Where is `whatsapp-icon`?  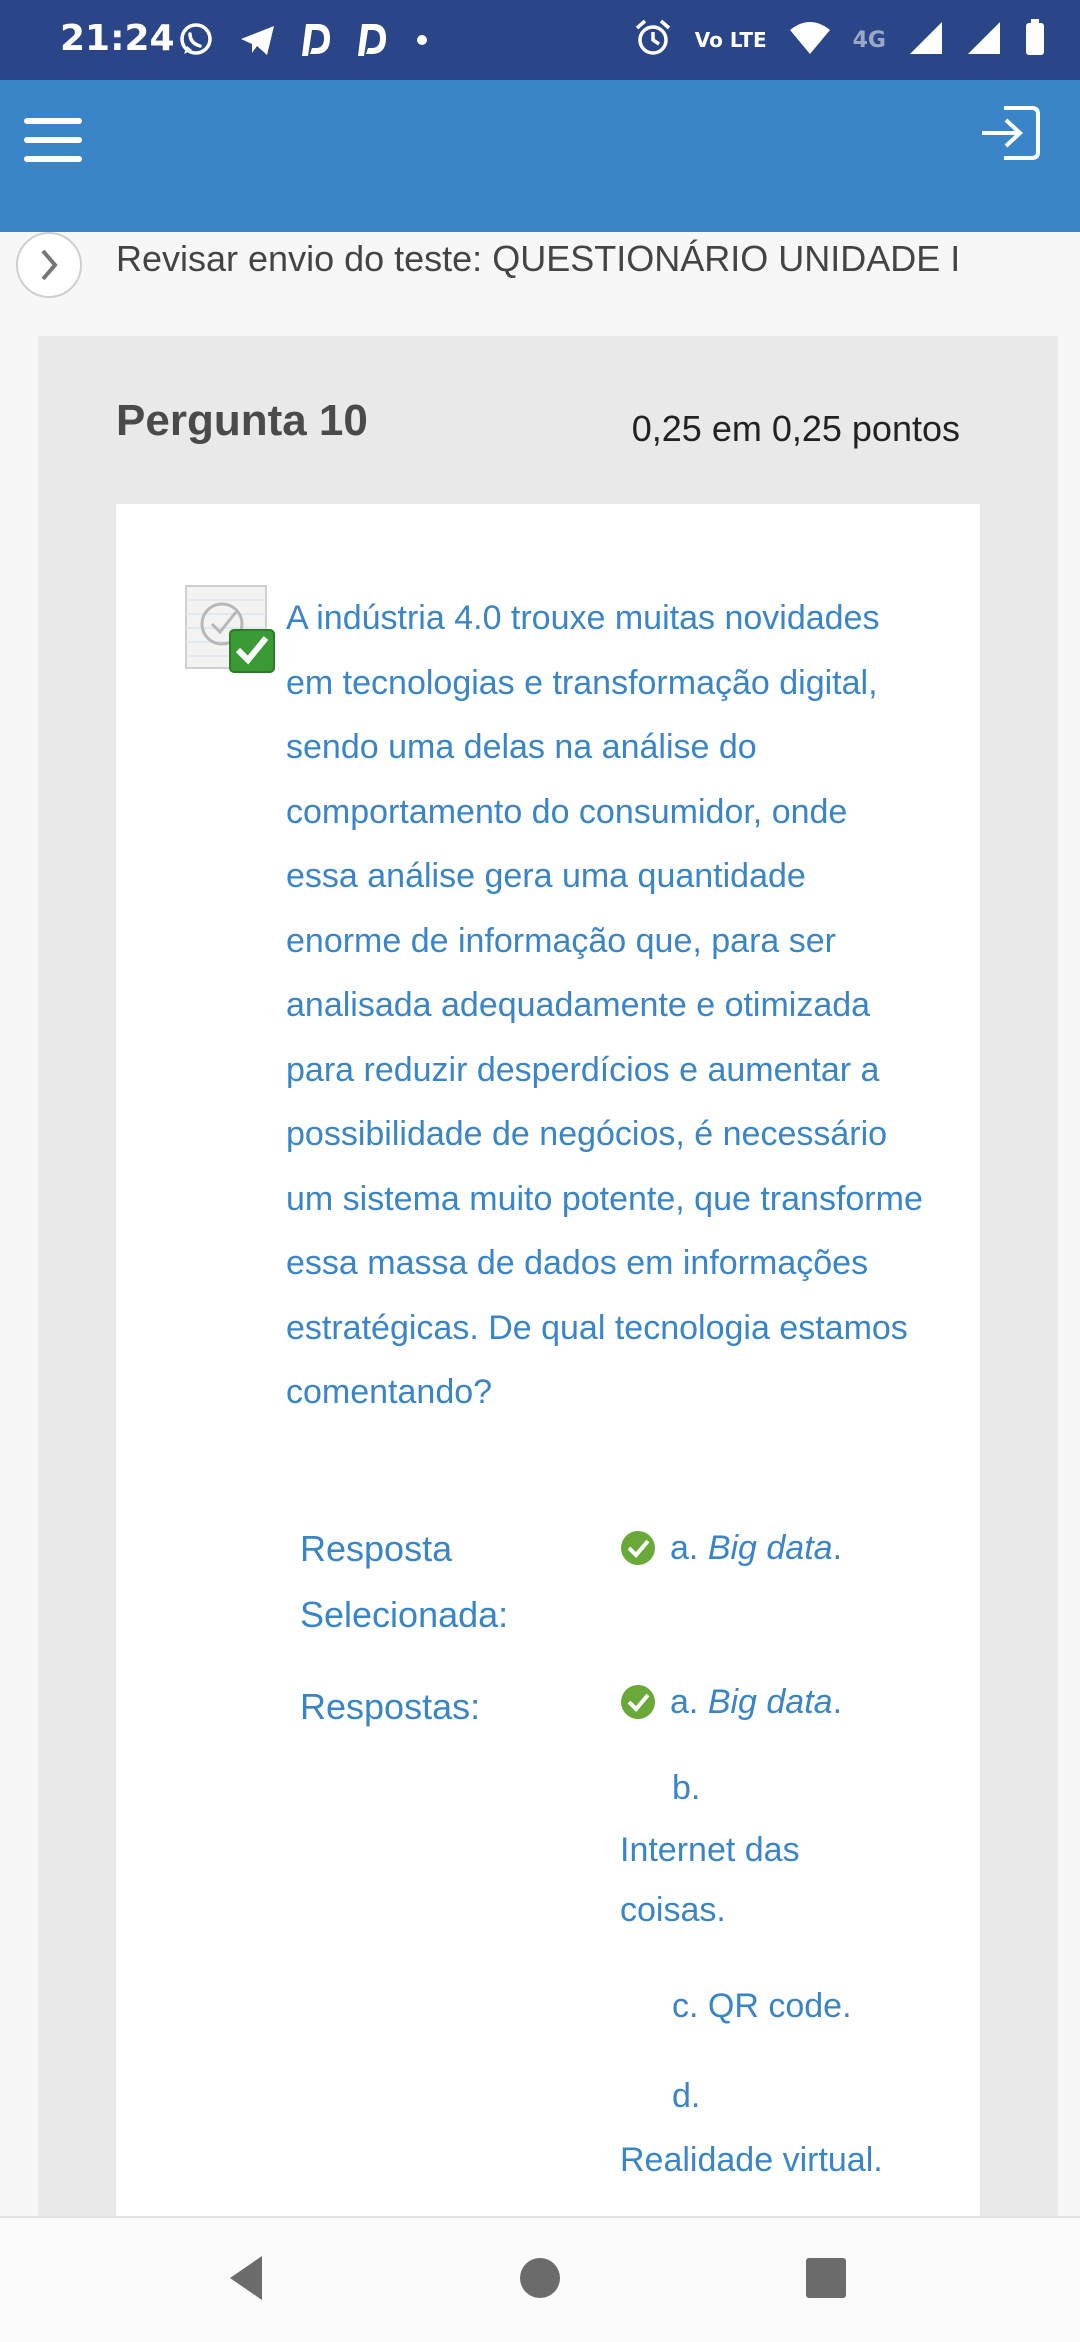 whatsapp-icon is located at coordinates (196, 42).